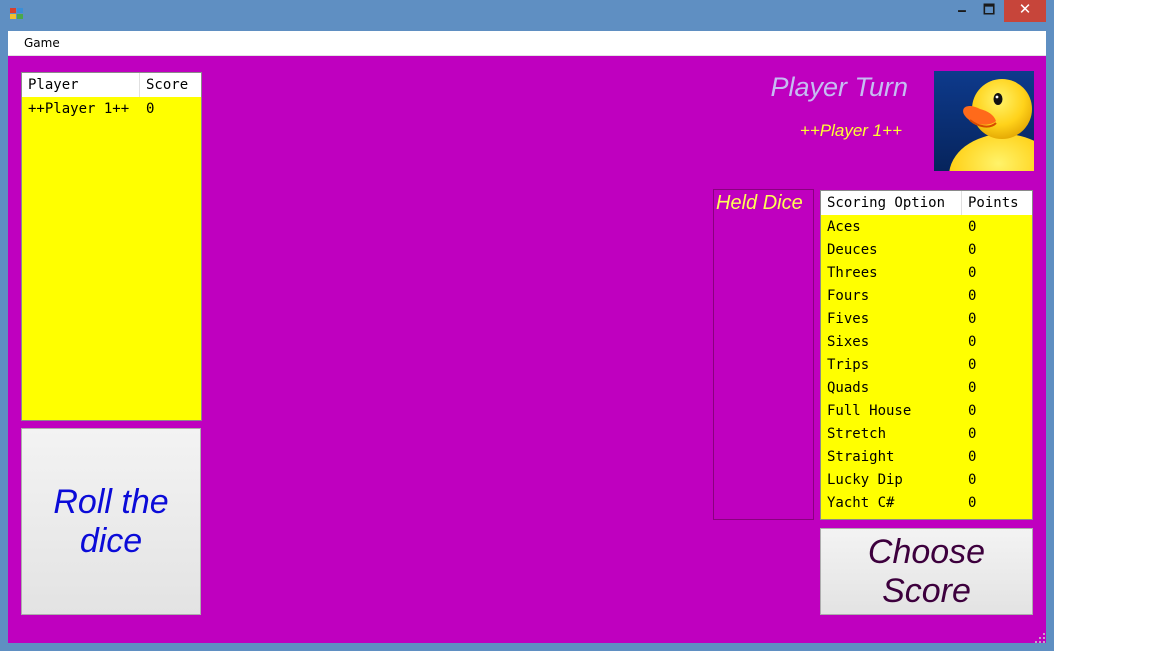 This screenshot has height=651, width=1152. What do you see at coordinates (926, 365) in the screenshot?
I see `scoring-row: Trips 0` at bounding box center [926, 365].